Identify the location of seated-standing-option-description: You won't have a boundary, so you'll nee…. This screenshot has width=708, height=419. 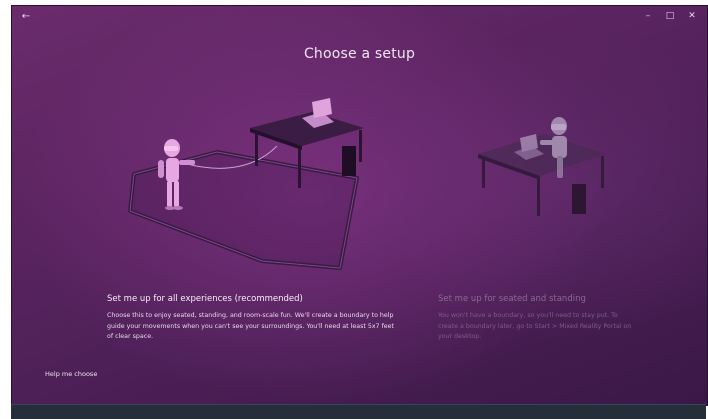
(535, 326).